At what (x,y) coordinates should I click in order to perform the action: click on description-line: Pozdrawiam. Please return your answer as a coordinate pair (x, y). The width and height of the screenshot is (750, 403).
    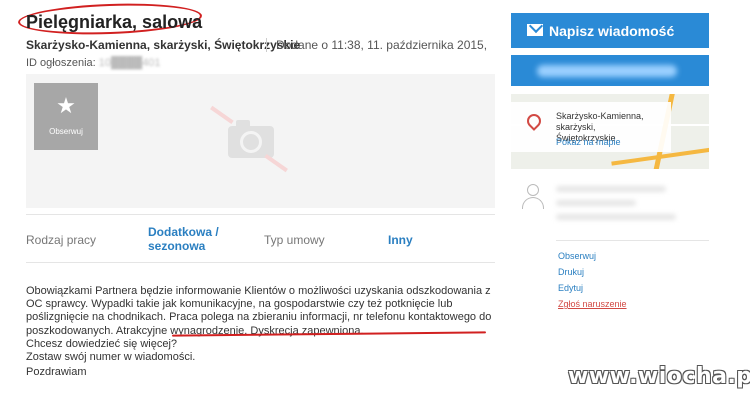
    Looking at the image, I should click on (56, 372).